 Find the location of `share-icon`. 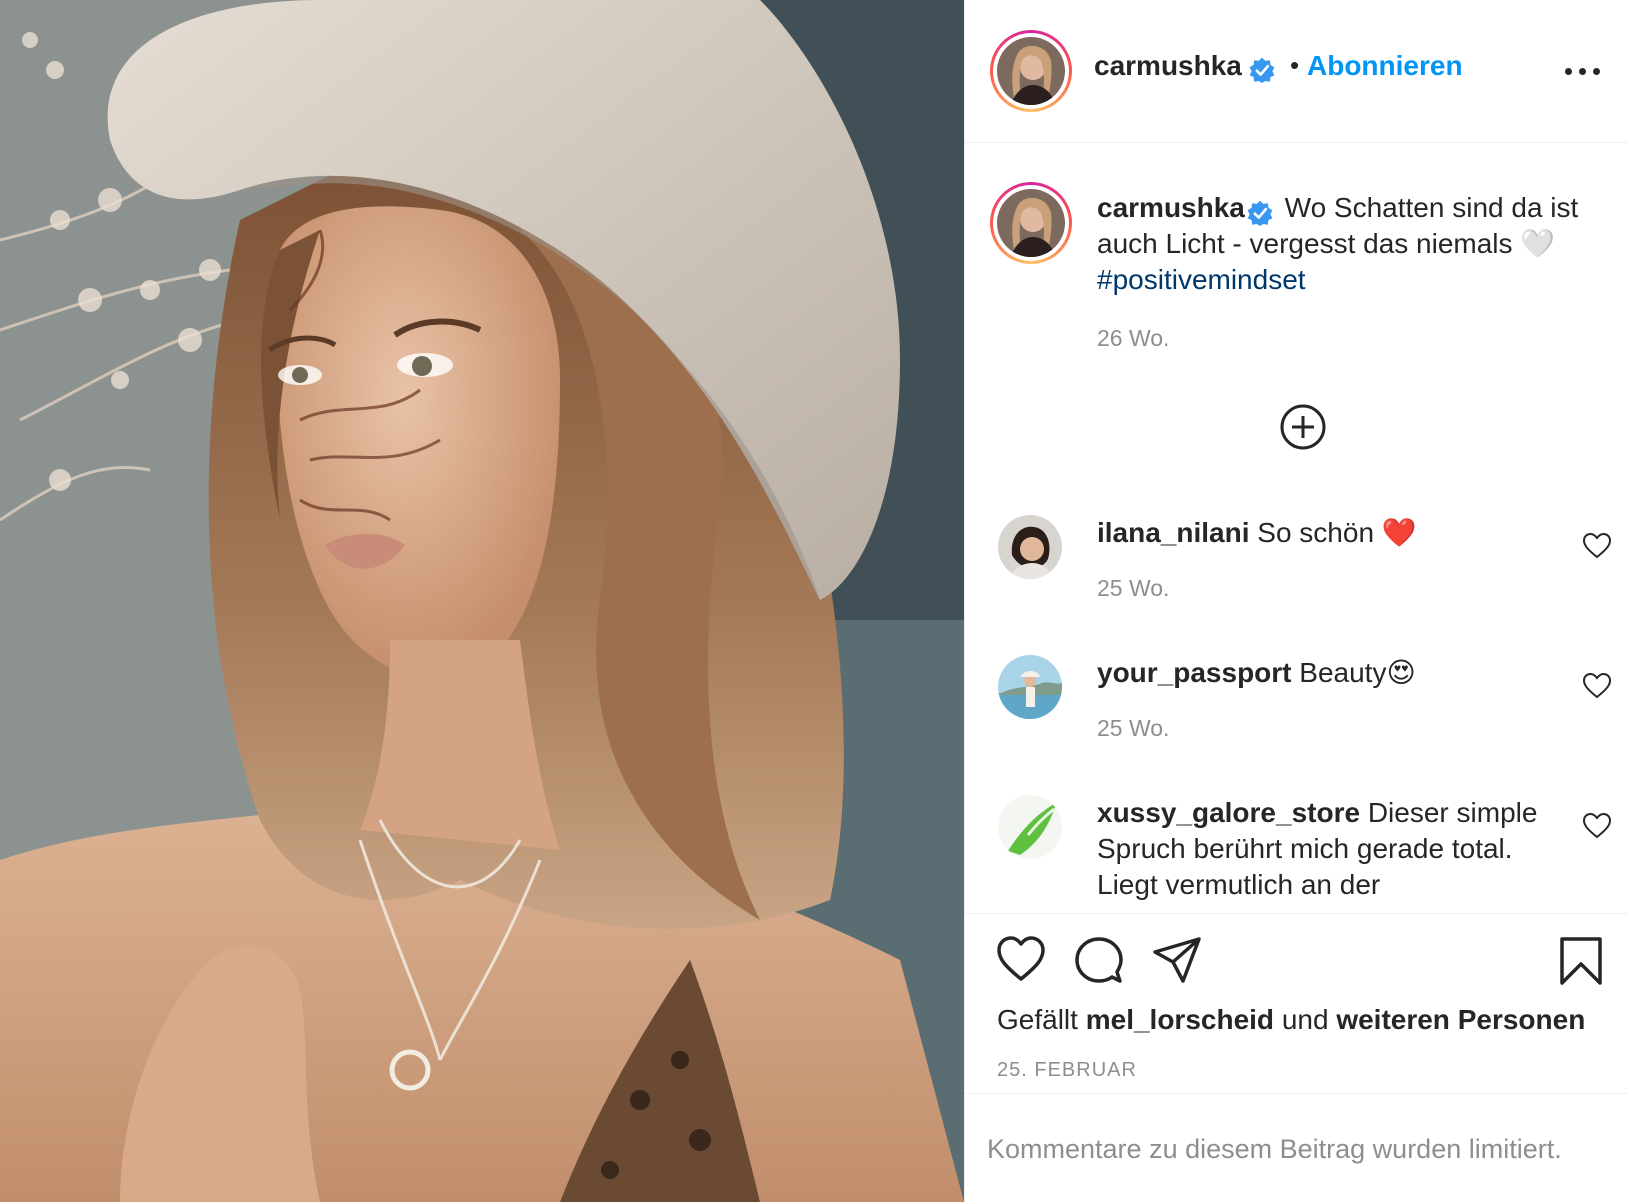

share-icon is located at coordinates (1177, 962).